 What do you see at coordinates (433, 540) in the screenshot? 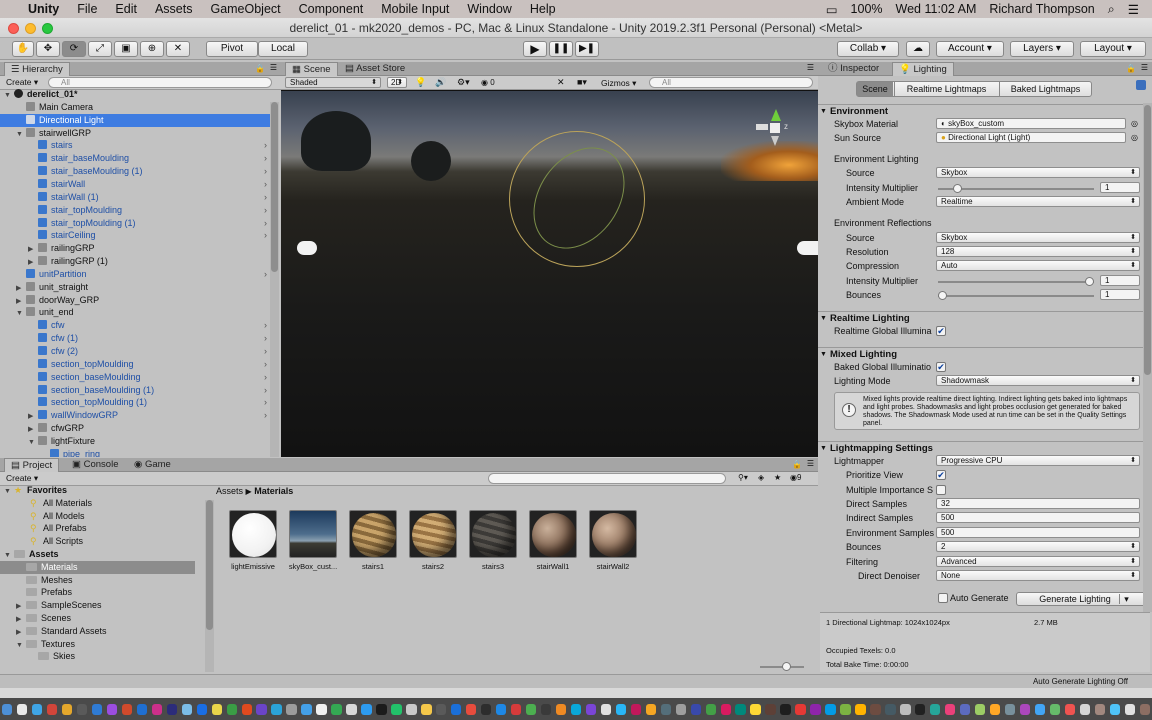
I see `material-item: stairs2` at bounding box center [433, 540].